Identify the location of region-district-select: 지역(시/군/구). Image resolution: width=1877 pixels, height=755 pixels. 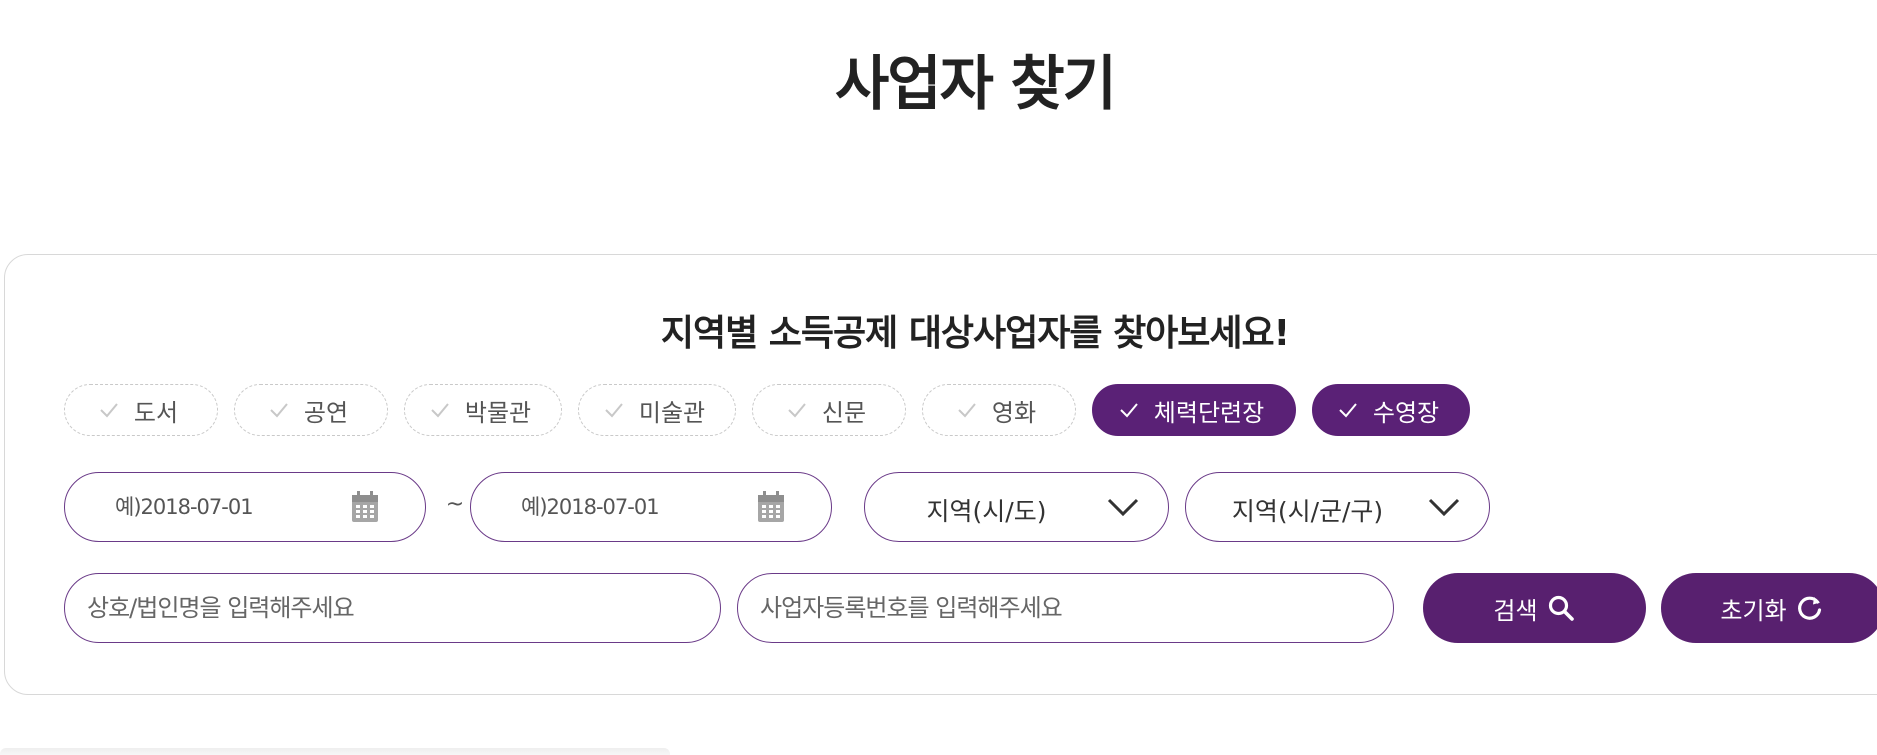
(1337, 507).